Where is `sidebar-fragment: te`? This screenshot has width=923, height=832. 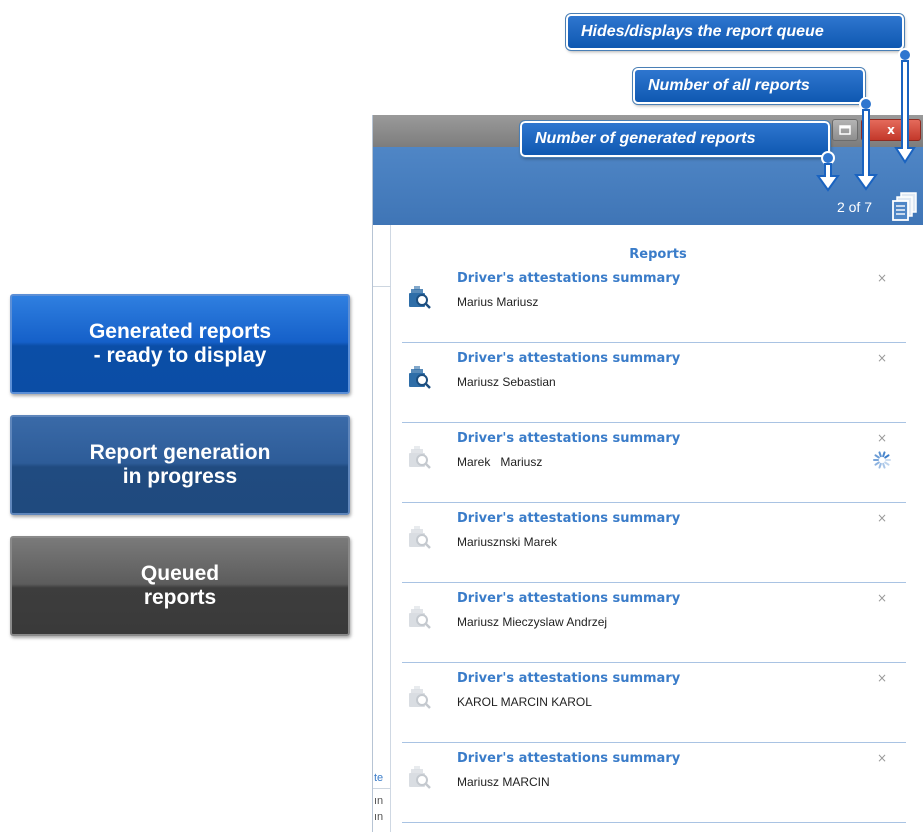
sidebar-fragment: te is located at coordinates (379, 778).